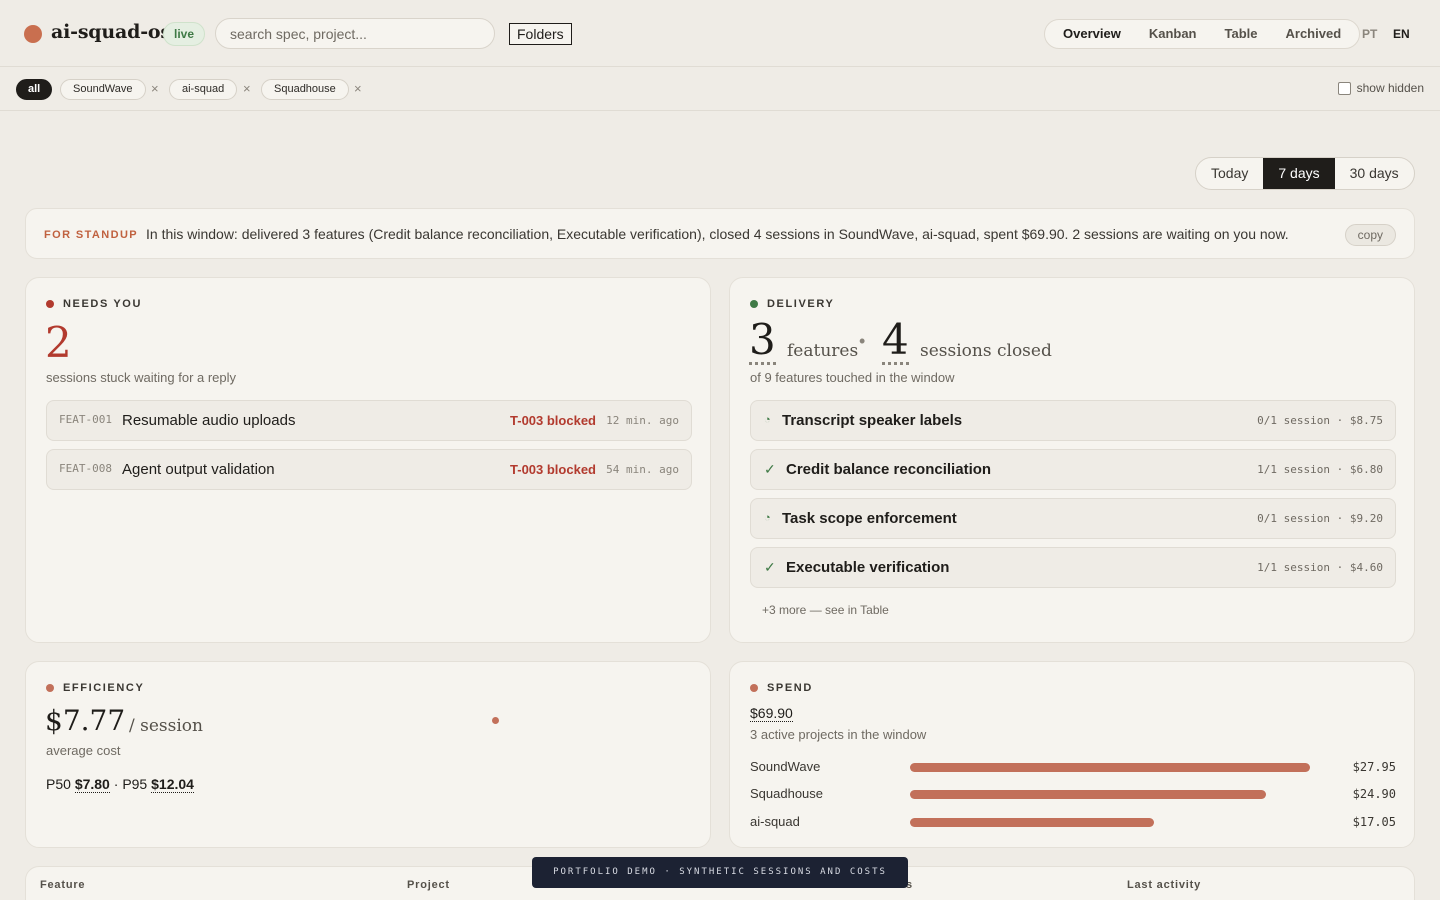  I want to click on card-title: EFFICIENCY, so click(104, 688).